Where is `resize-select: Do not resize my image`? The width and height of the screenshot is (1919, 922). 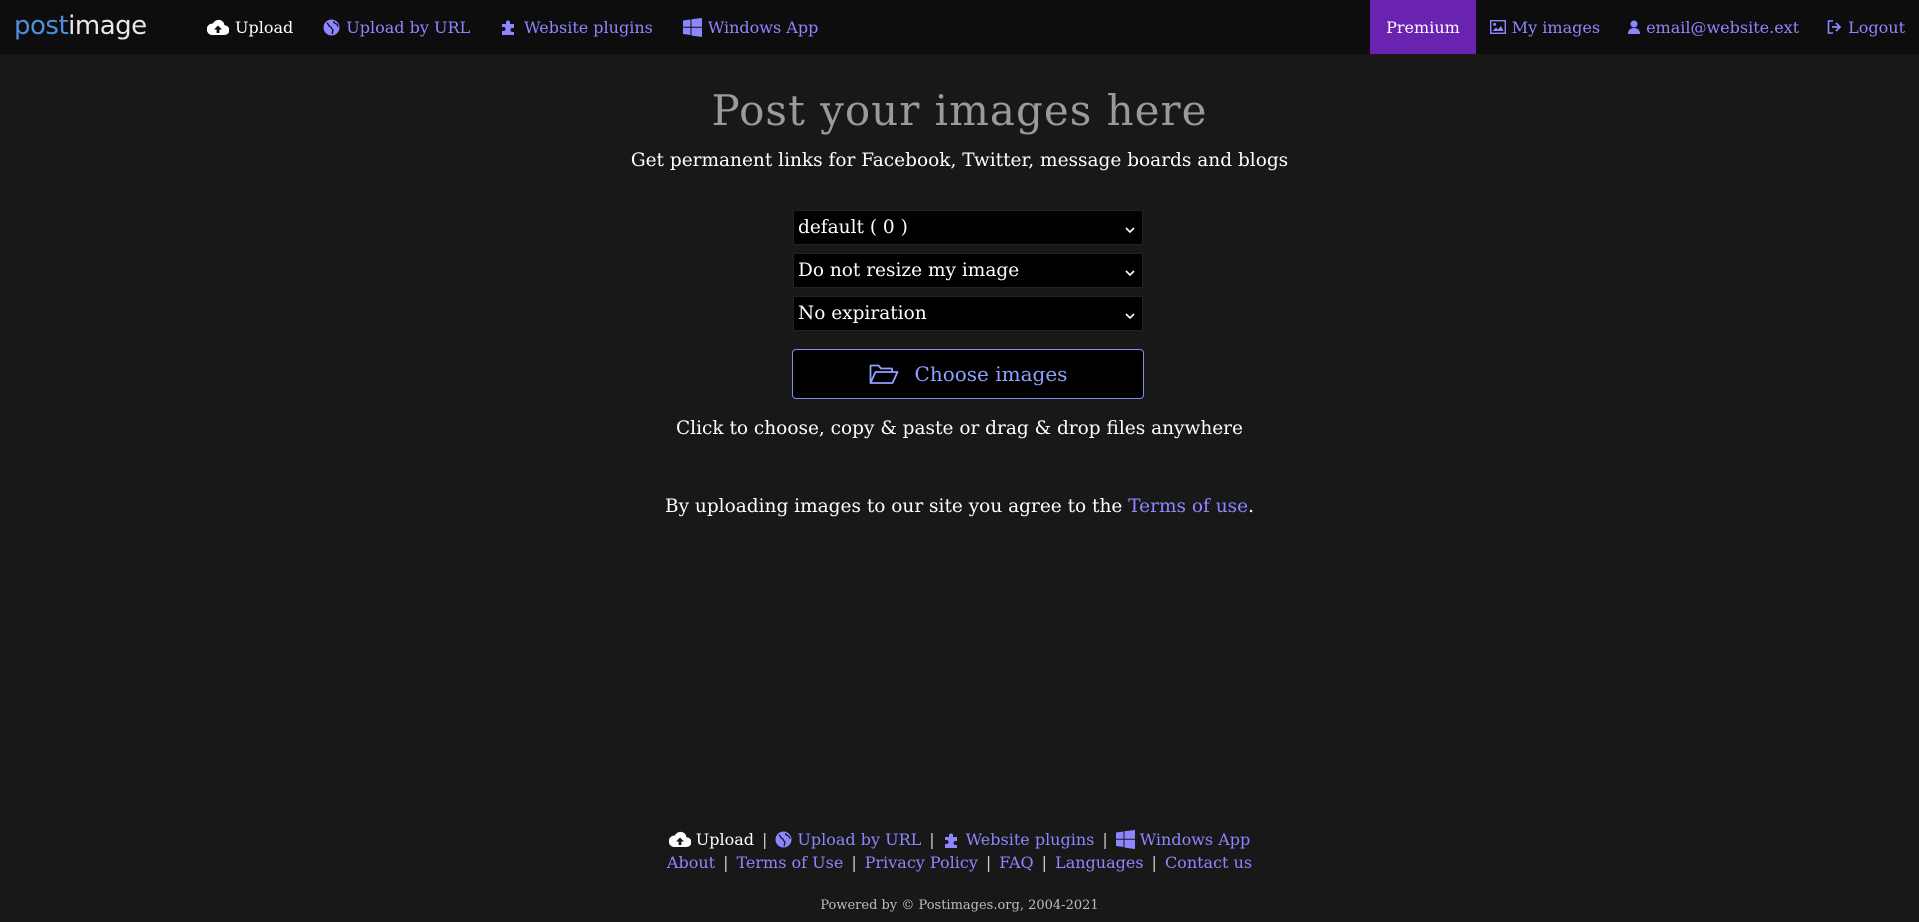 resize-select: Do not resize my image is located at coordinates (968, 270).